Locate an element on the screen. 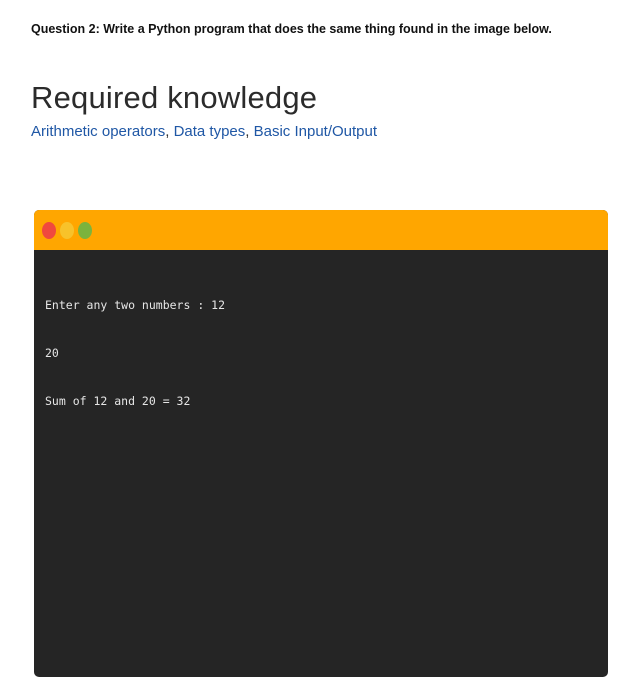 Image resolution: width=631 pixels, height=698 pixels. terminal-titlebar is located at coordinates (321, 230).